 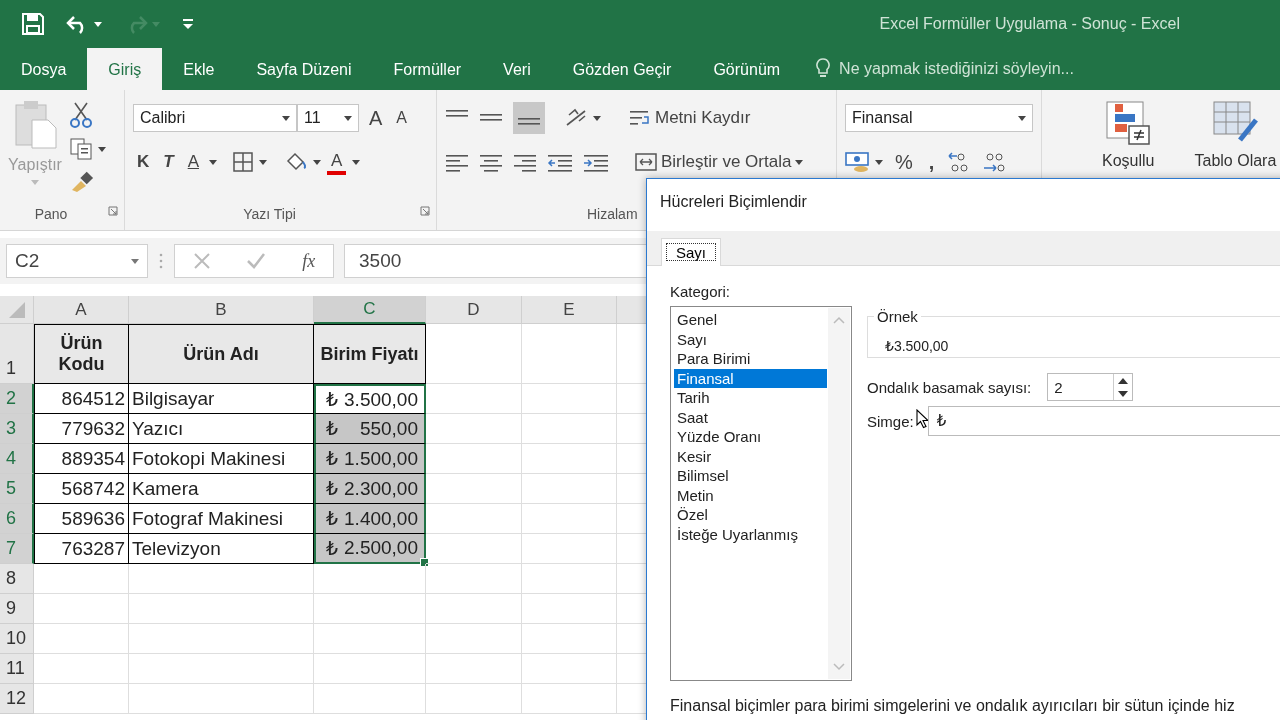 I want to click on row-header: 8, so click(x=17, y=579).